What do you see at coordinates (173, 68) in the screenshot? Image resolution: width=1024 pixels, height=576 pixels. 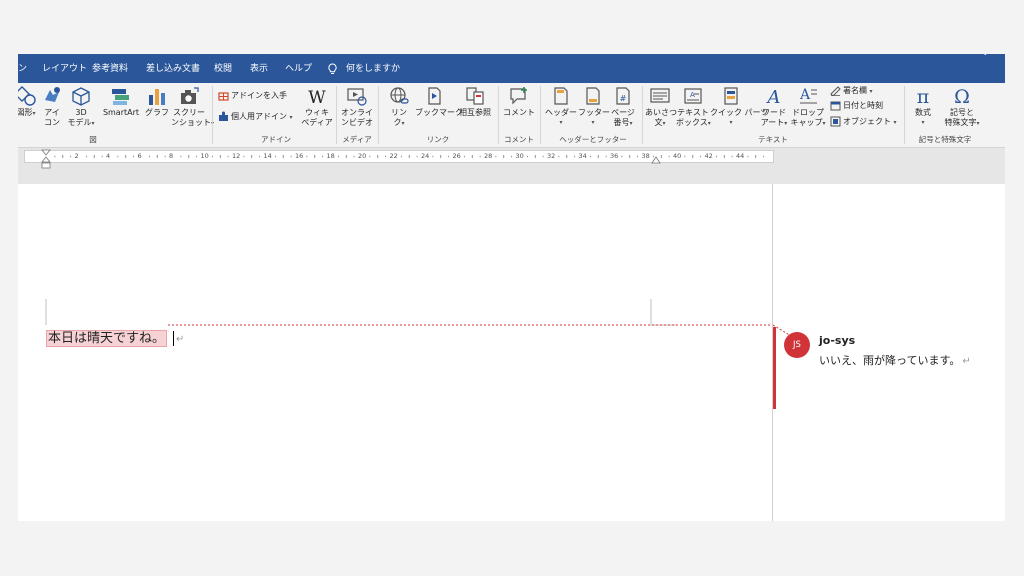 I see `tab-mailings: 差し込み文書` at bounding box center [173, 68].